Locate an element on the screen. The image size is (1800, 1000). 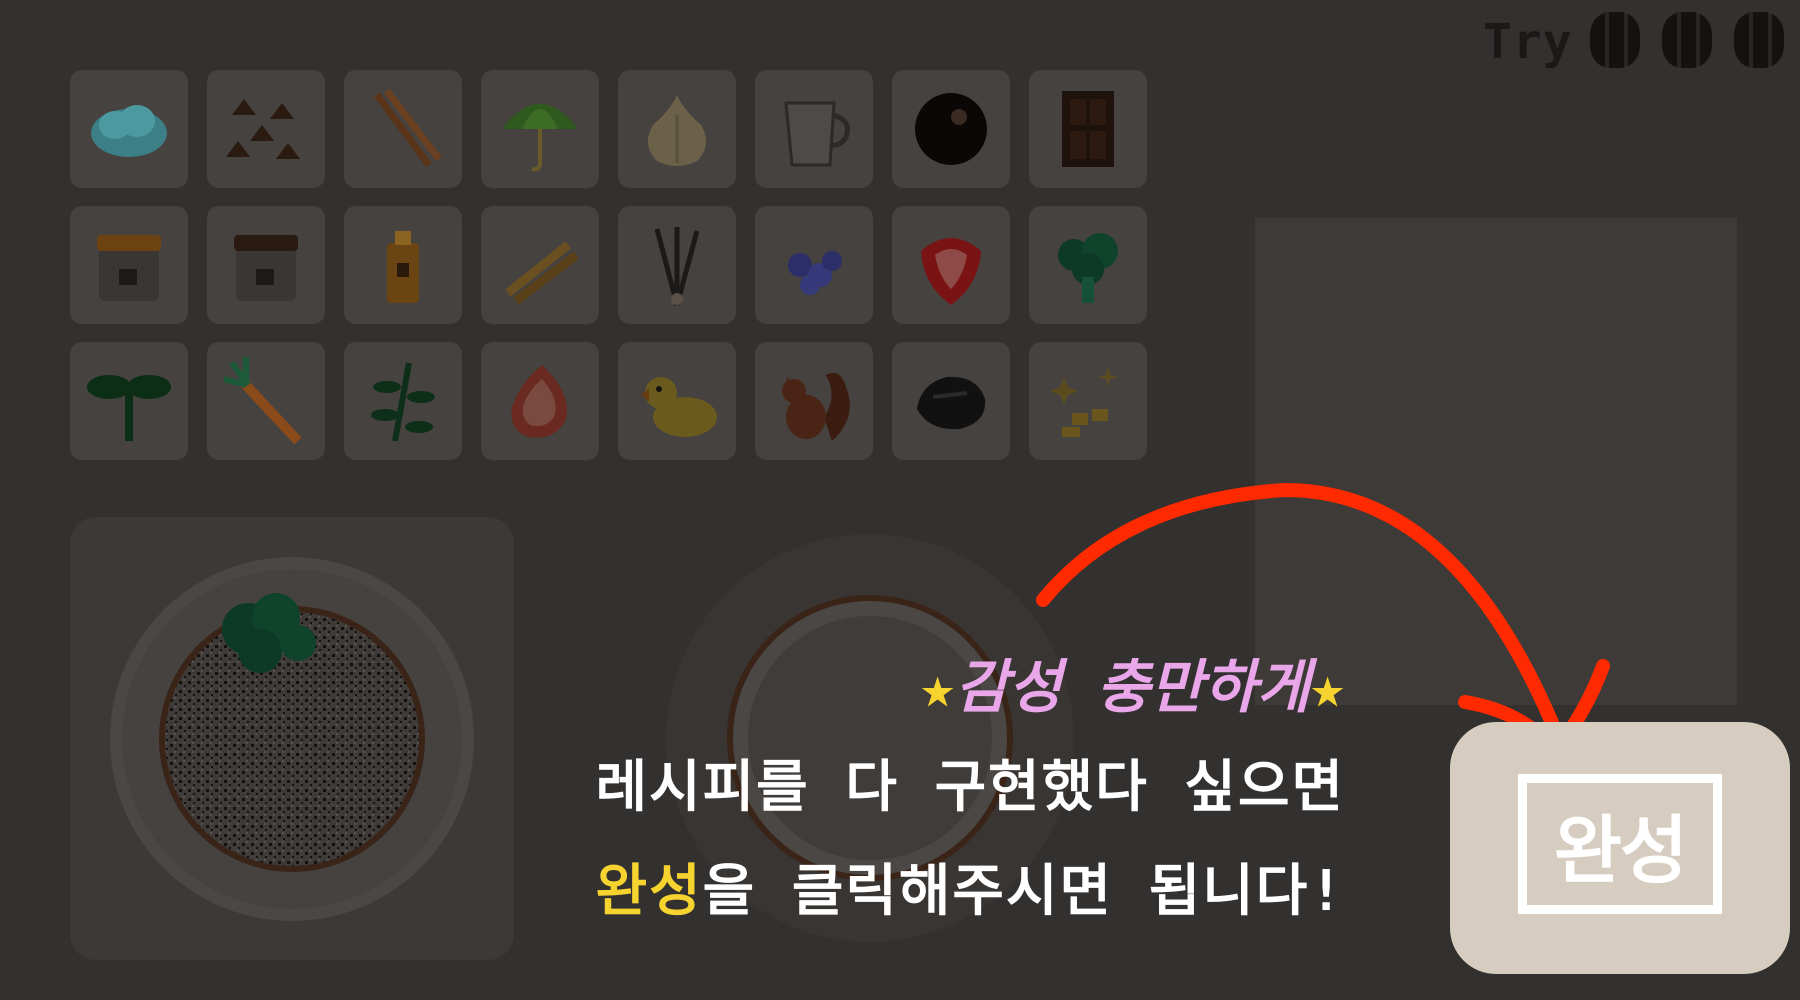
ingredient-slot-broccoli is located at coordinates (1088, 265).